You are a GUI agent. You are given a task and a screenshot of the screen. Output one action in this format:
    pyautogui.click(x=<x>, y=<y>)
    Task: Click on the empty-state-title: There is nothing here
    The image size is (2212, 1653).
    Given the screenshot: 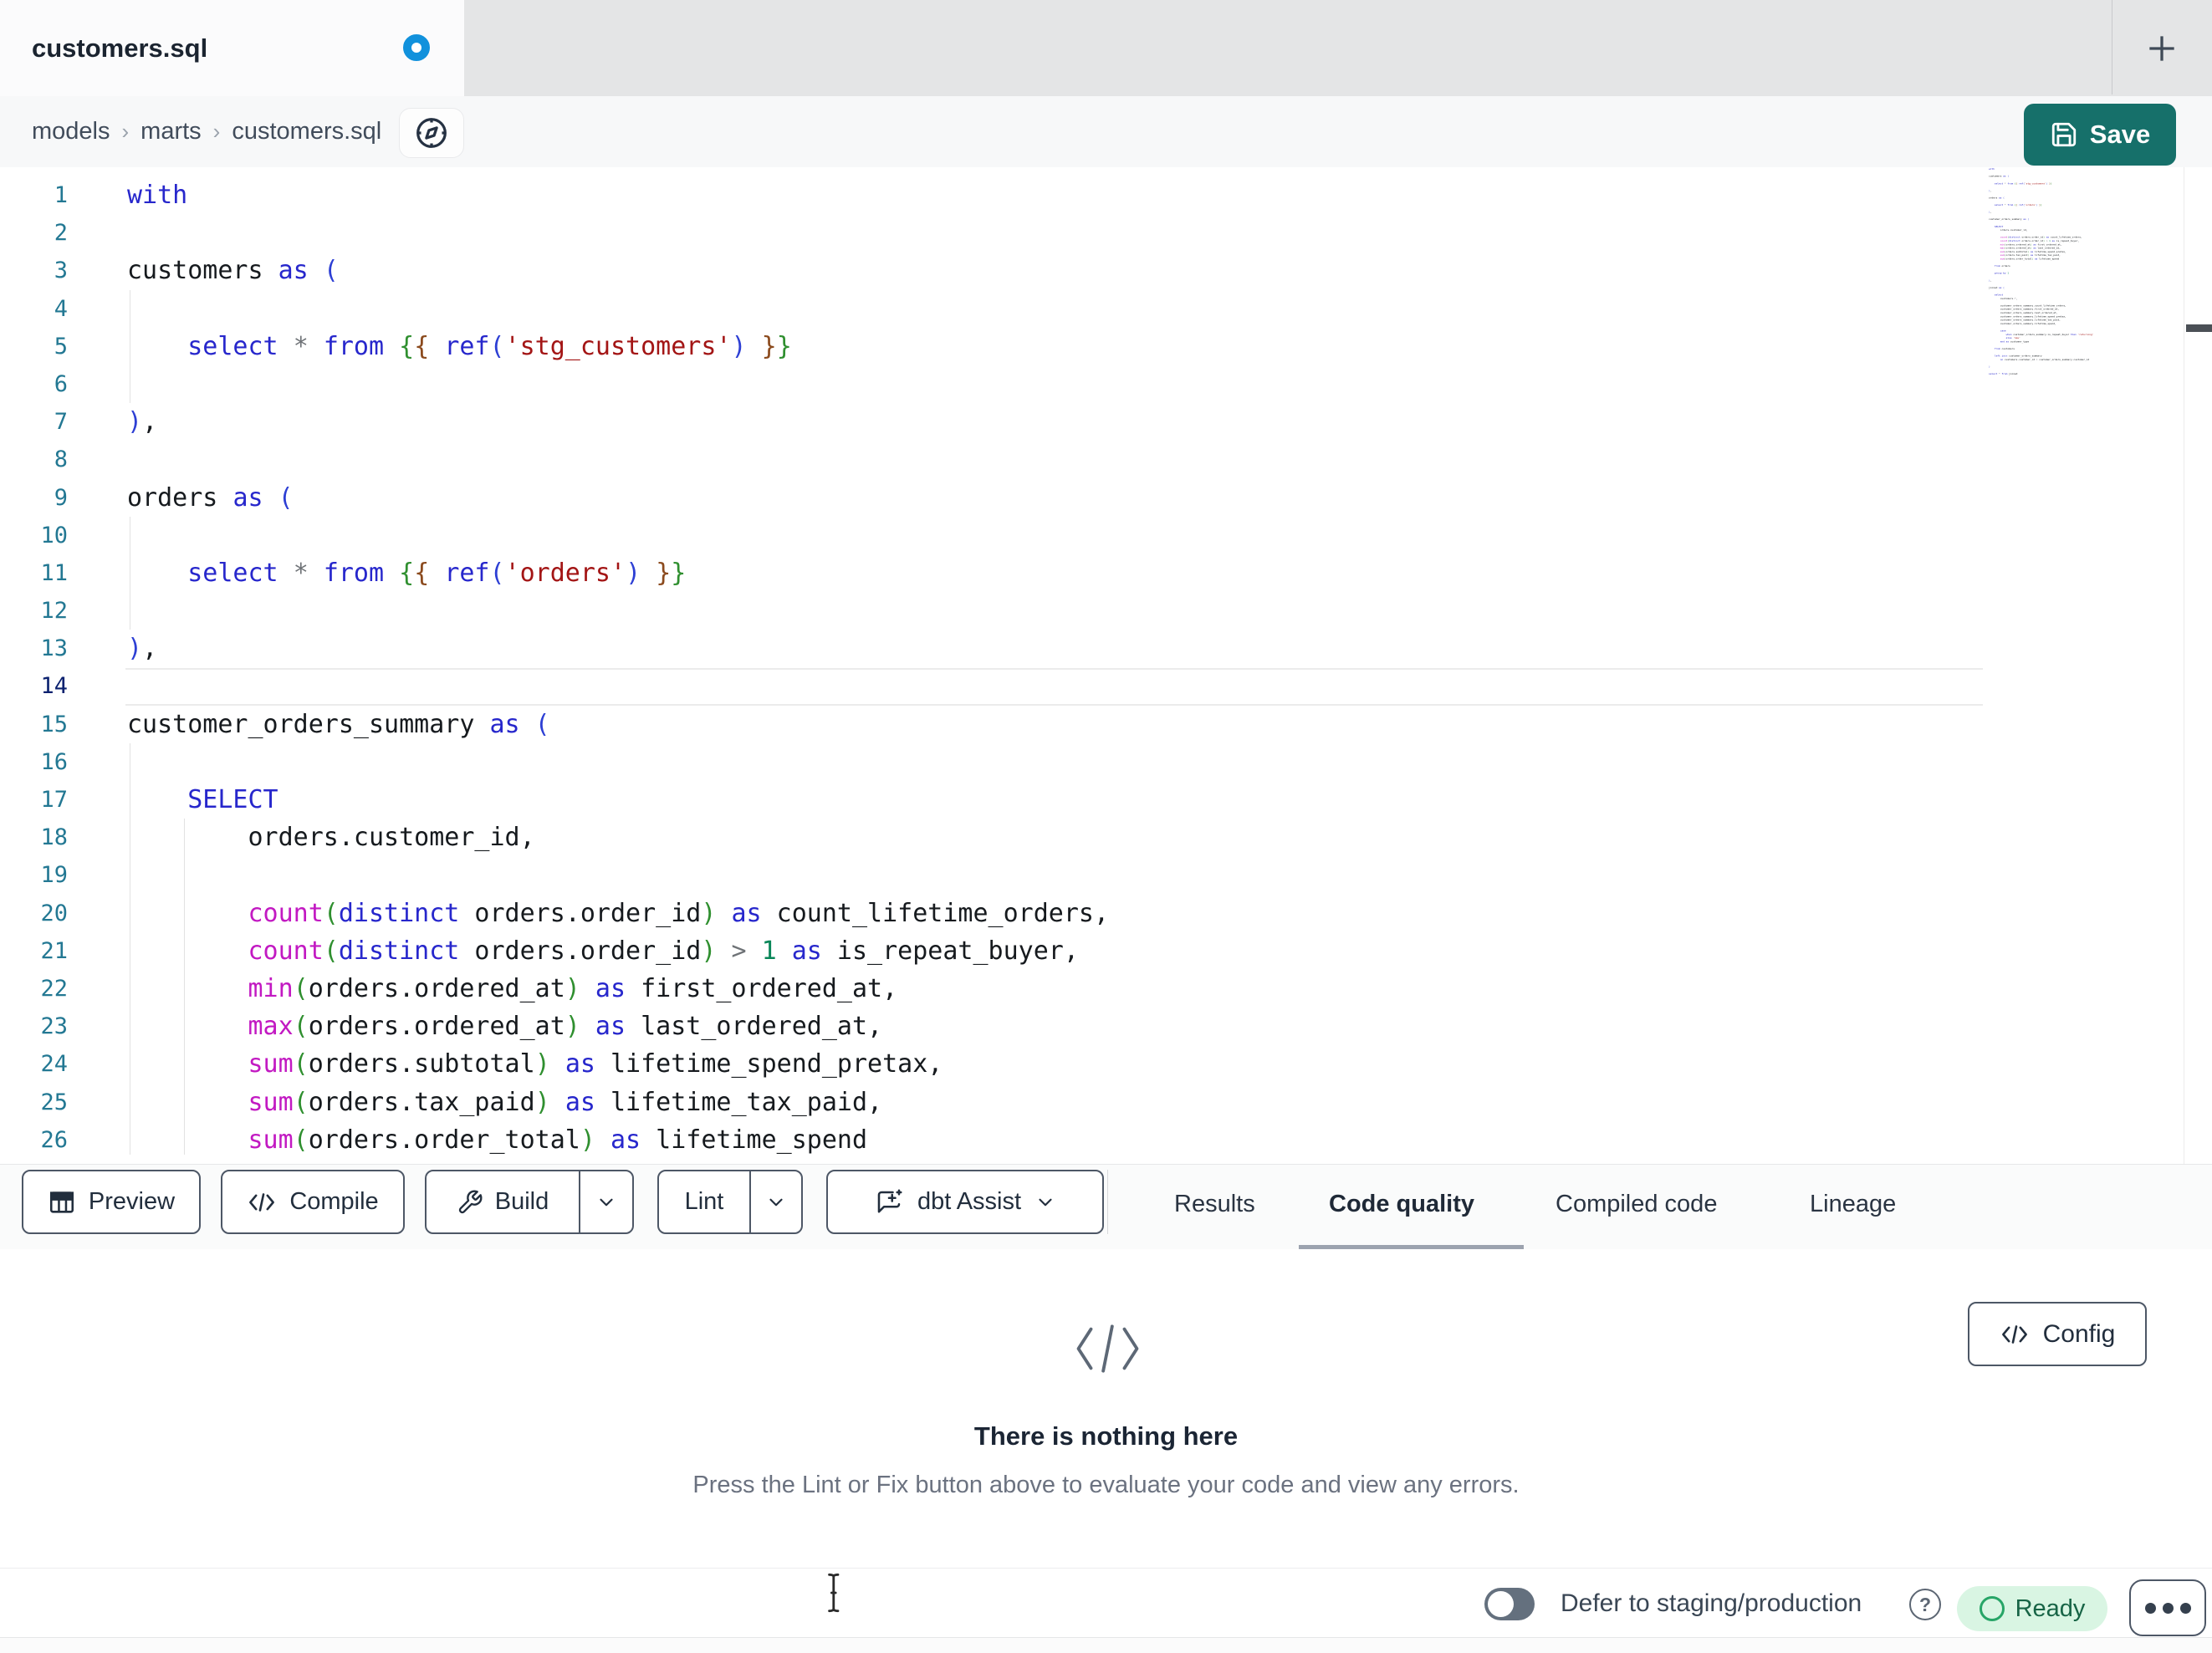 What is the action you would take?
    pyautogui.click(x=1106, y=1436)
    